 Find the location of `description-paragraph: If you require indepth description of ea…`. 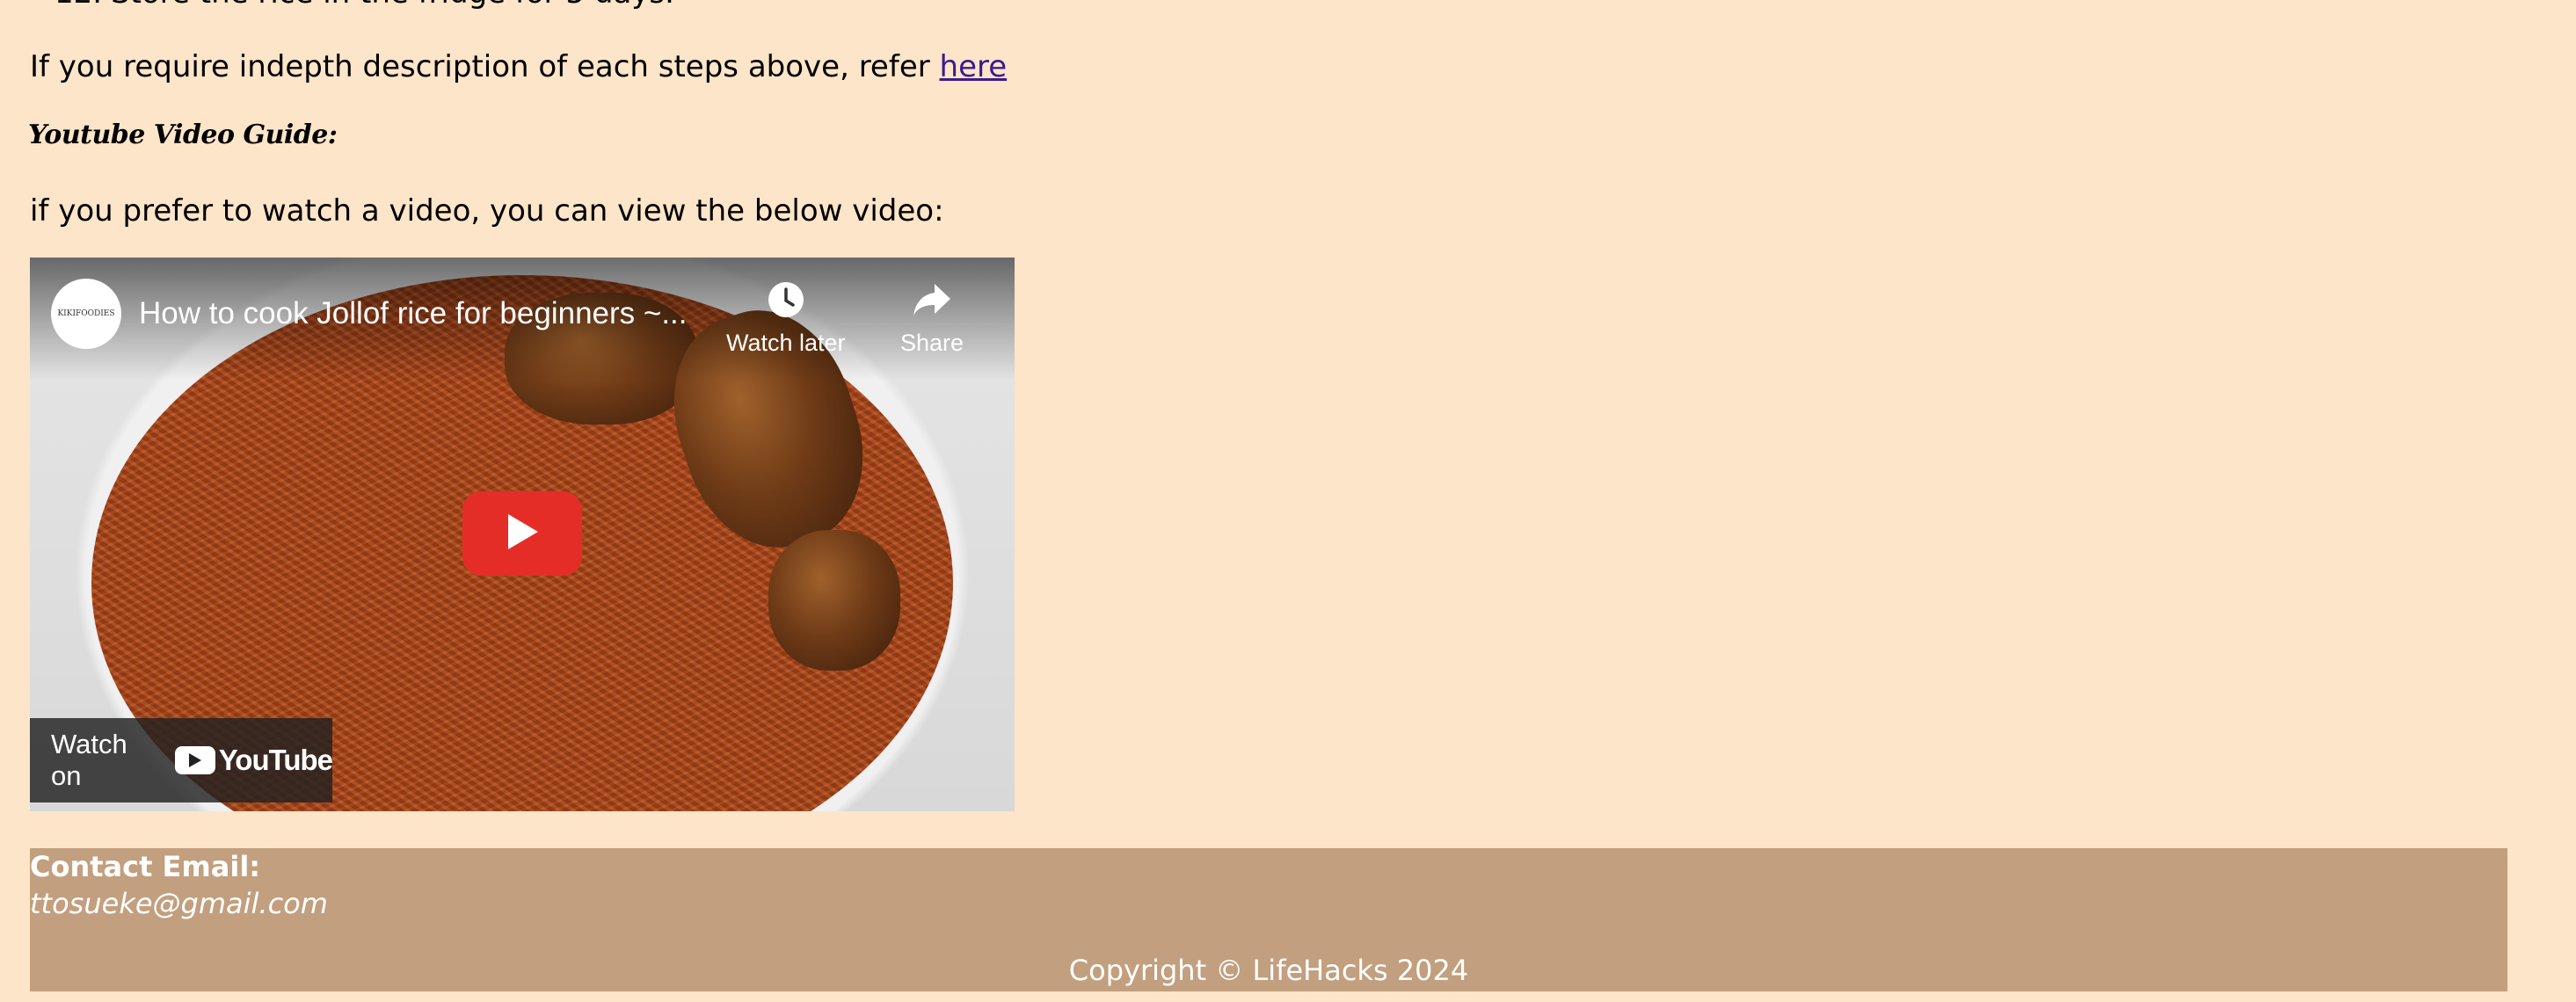

description-paragraph: If you require indepth description of ea… is located at coordinates (518, 66).